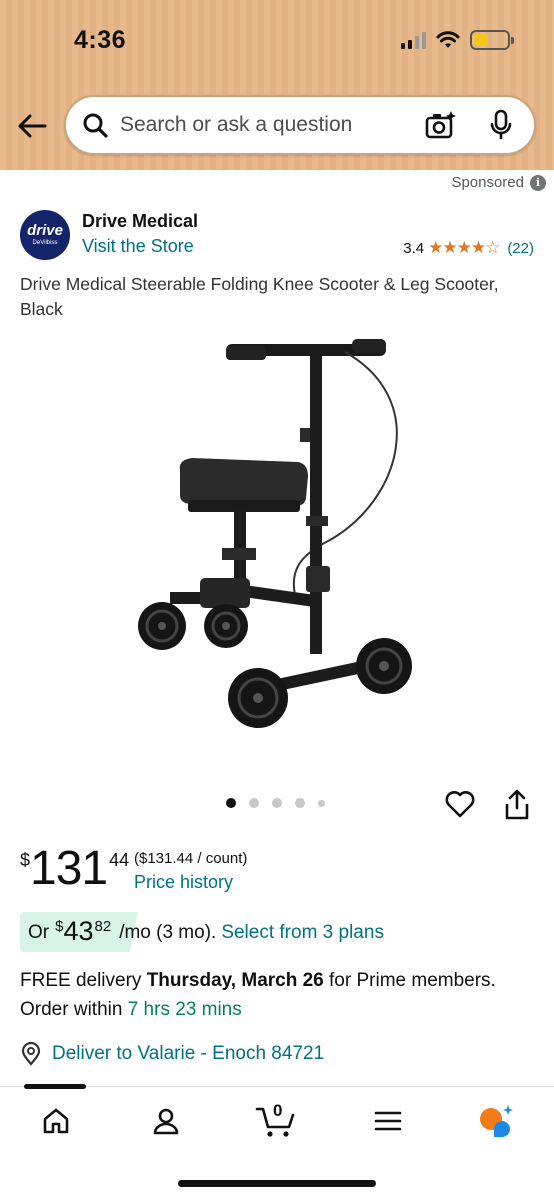  What do you see at coordinates (39, 932) in the screenshot?
I see `monthly-prefix: Or` at bounding box center [39, 932].